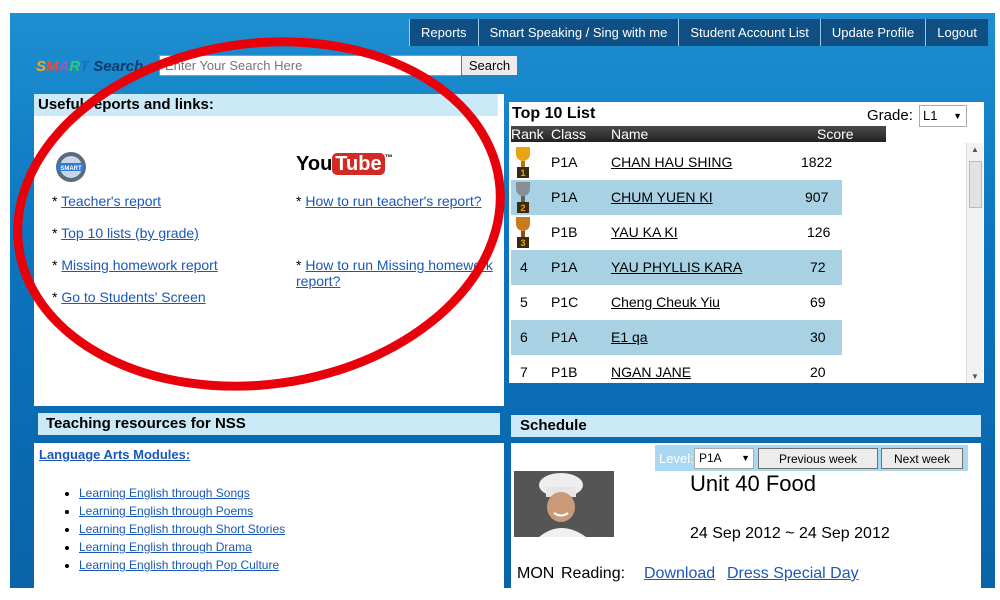  What do you see at coordinates (676, 337) in the screenshot?
I see `table-row: 6 P1A E1 qa 30` at bounding box center [676, 337].